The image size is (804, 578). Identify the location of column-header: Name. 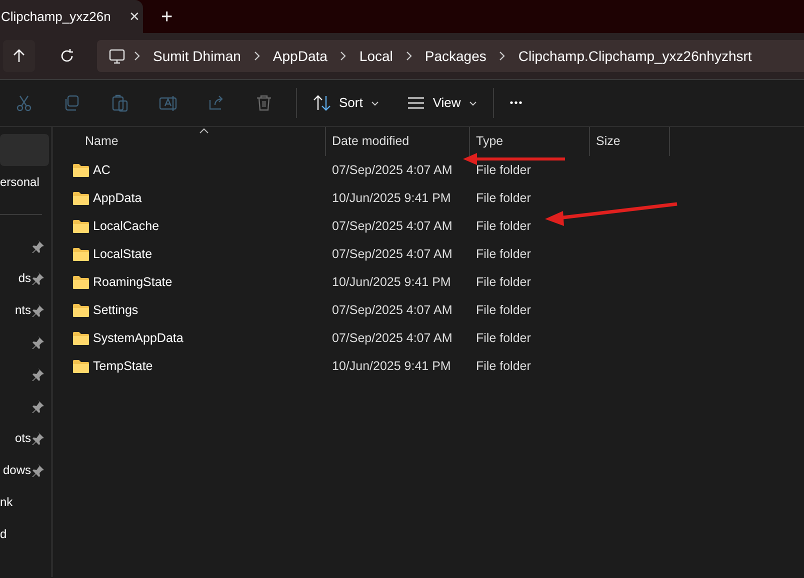
(189, 141).